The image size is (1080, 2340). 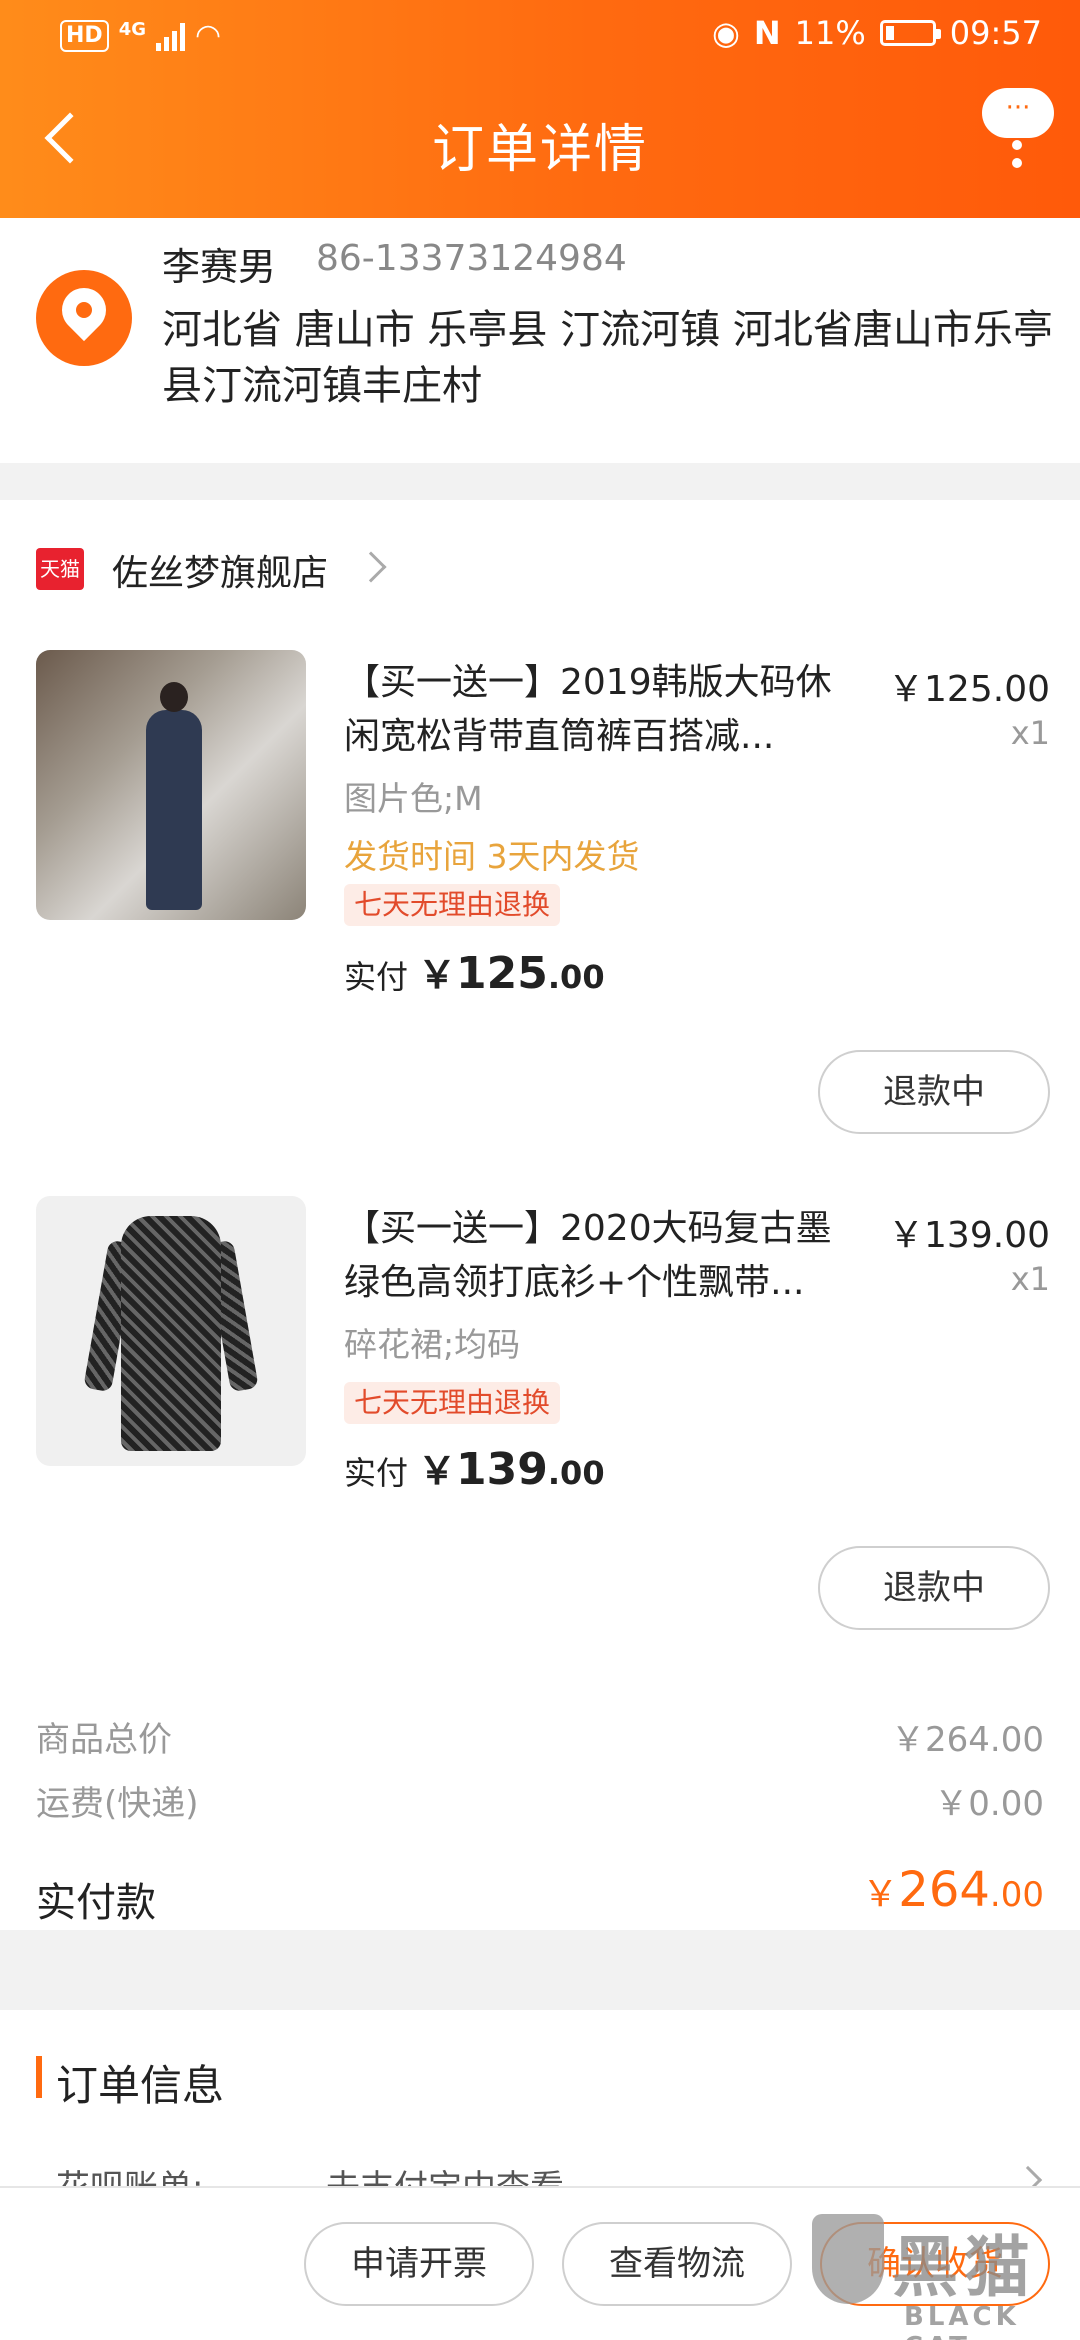 I want to click on product-spec: 图片色;M, so click(x=413, y=798).